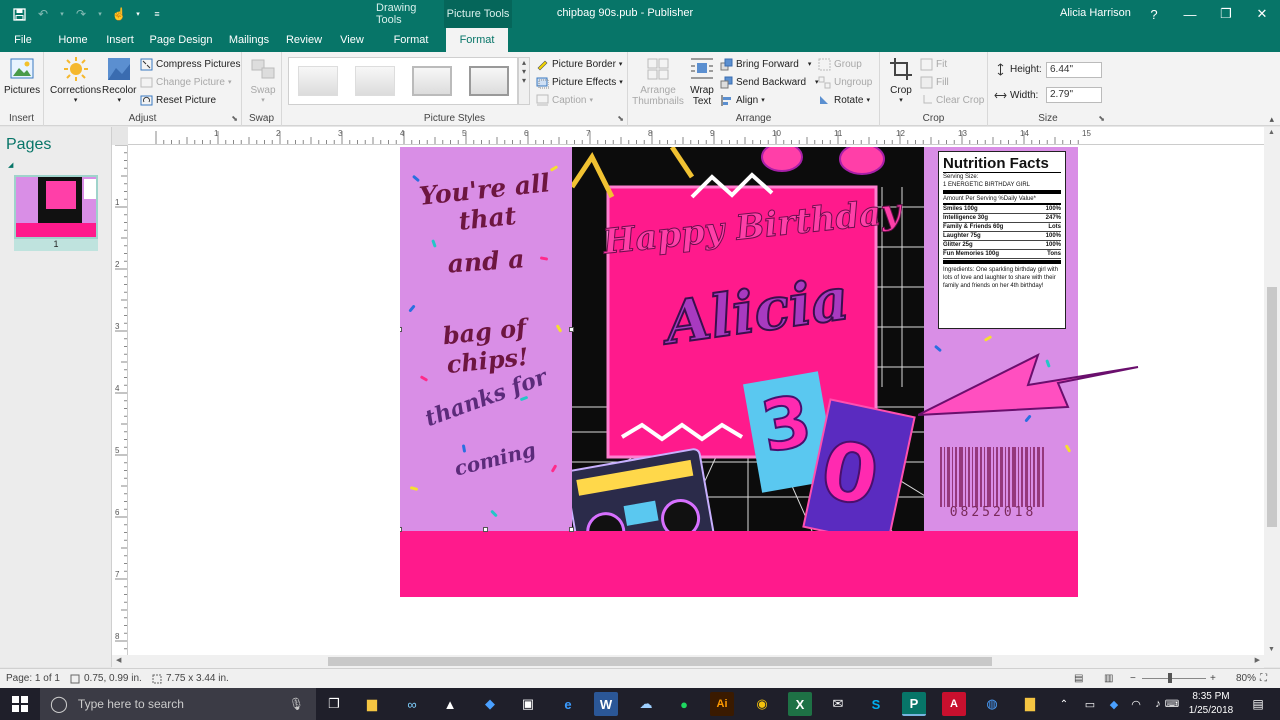  What do you see at coordinates (485, 204) in the screenshot?
I see `left-text-line-1: You're all that` at bounding box center [485, 204].